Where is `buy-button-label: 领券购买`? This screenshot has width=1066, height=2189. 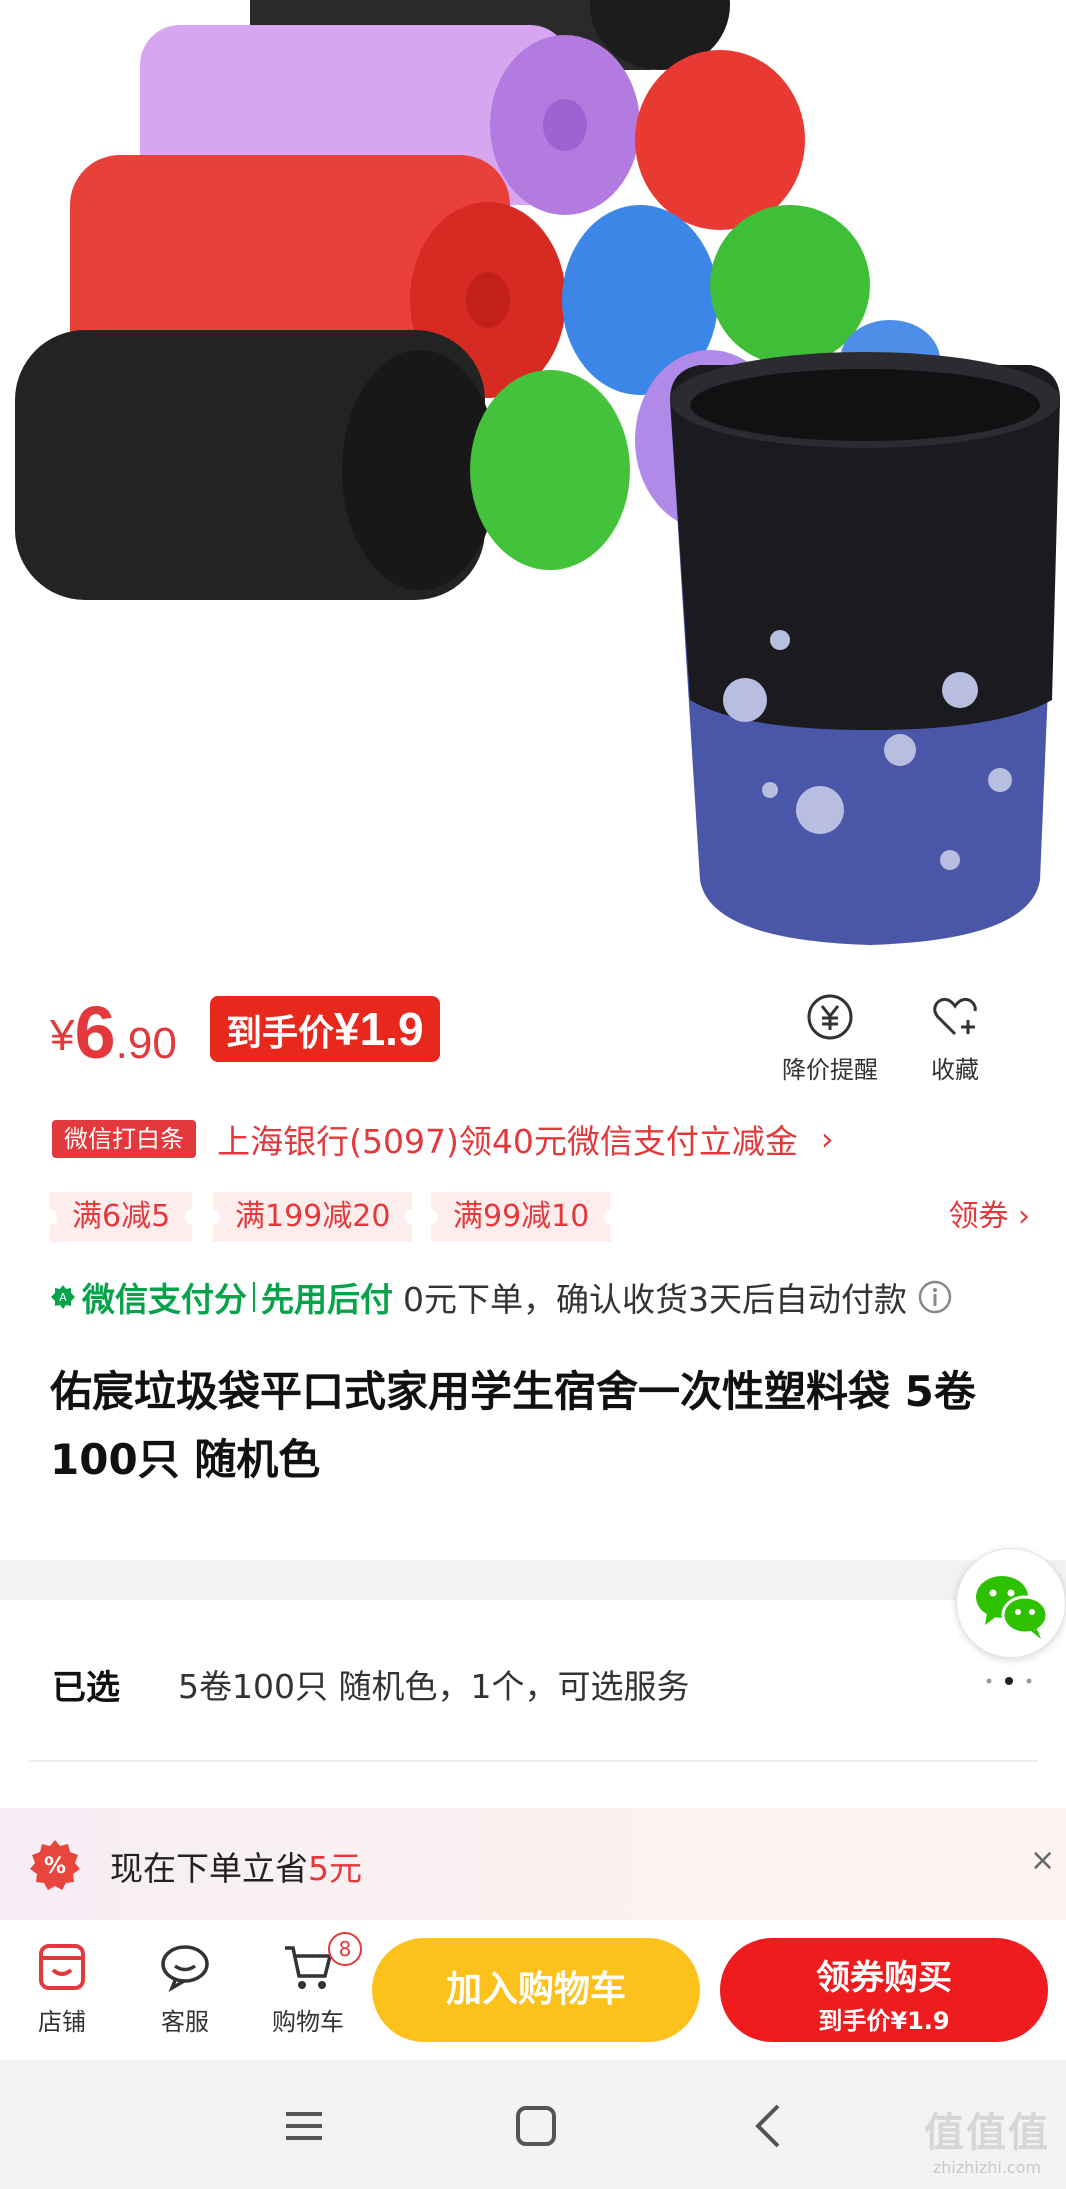
buy-button-label: 领券购买 is located at coordinates (884, 1978).